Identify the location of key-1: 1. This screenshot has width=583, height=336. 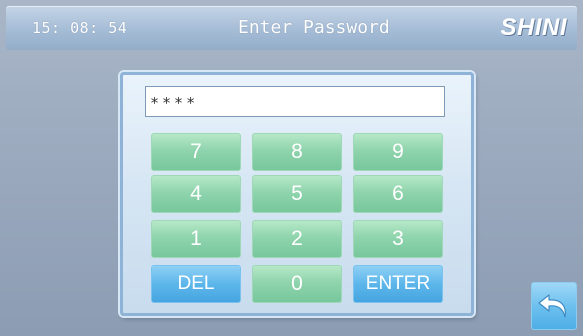
(196, 239).